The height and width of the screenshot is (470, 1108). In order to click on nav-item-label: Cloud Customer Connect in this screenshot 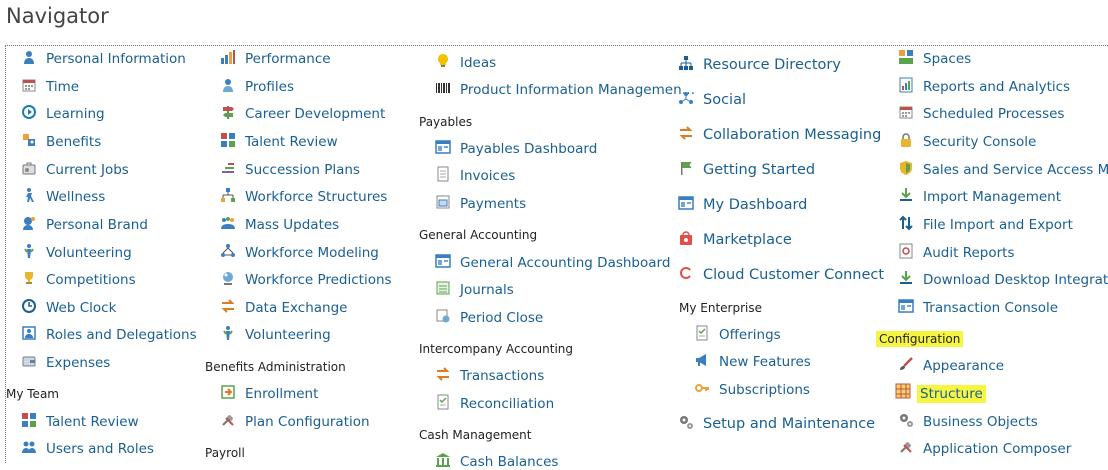, I will do `click(794, 275)`.